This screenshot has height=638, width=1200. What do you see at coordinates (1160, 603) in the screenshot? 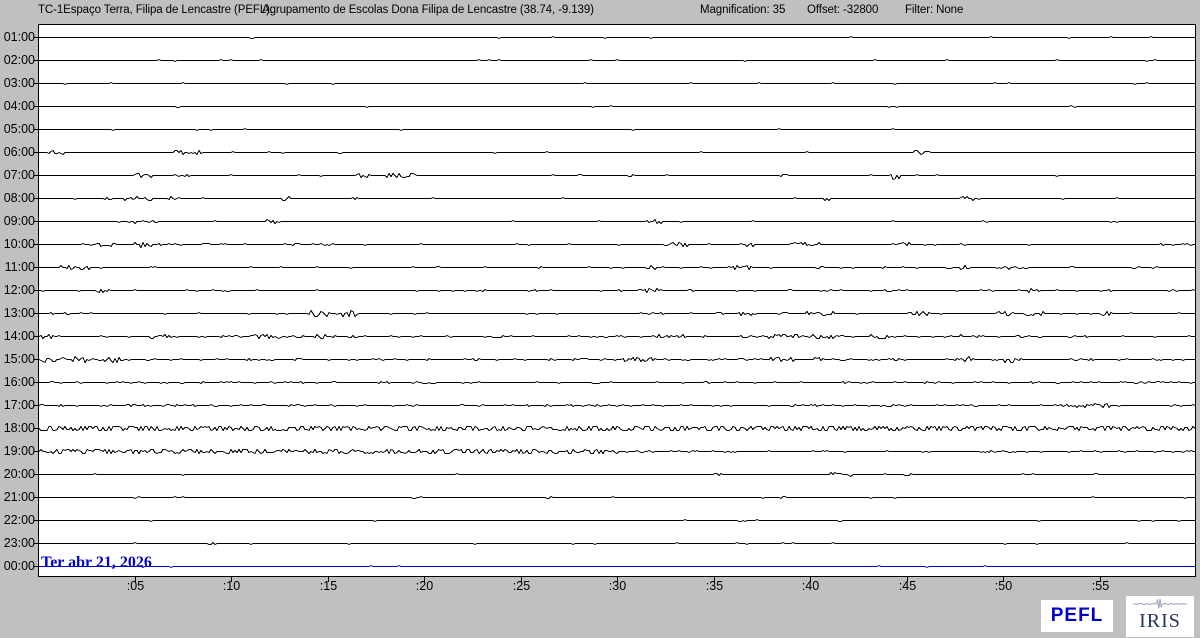
I see `iris-seismogram-icon` at bounding box center [1160, 603].